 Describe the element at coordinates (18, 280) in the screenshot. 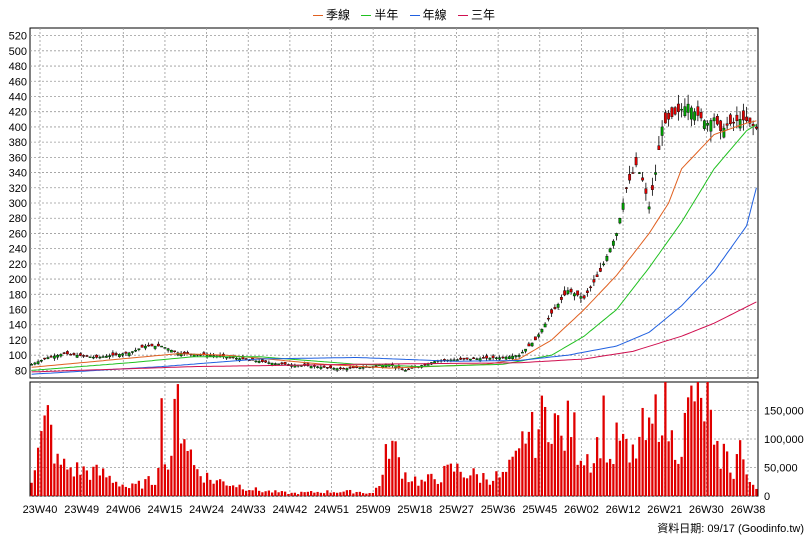

I see `price-tick-label: 200` at that location.